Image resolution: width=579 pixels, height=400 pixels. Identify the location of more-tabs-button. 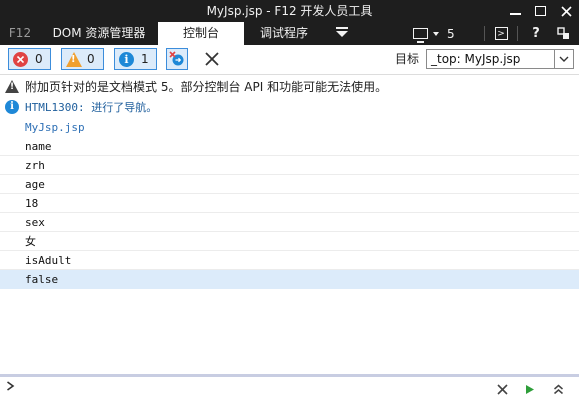
(342, 33).